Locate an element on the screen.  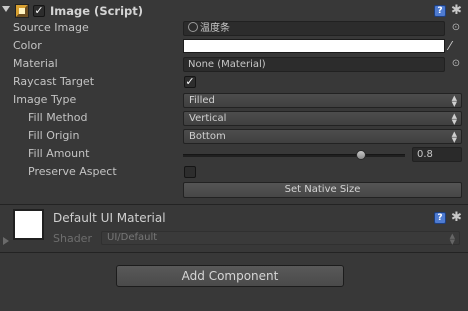
fill-method-value: Vertical is located at coordinates (208, 118).